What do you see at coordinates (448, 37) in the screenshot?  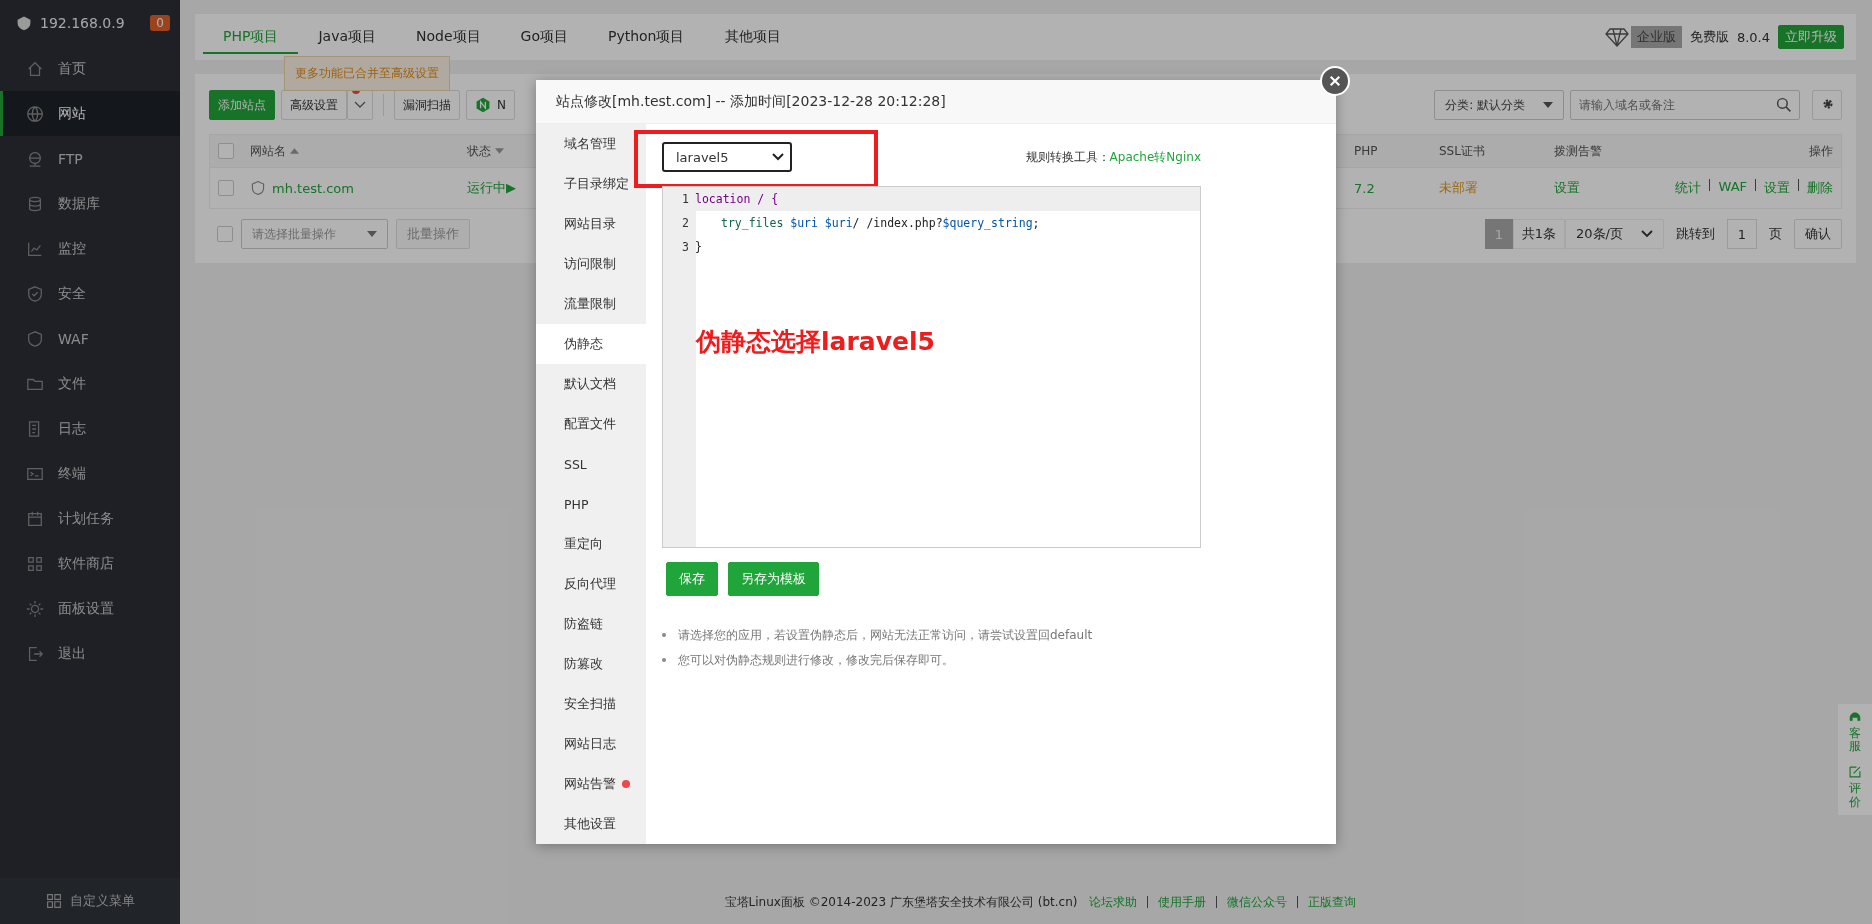 I see `project-tab: Node项目` at bounding box center [448, 37].